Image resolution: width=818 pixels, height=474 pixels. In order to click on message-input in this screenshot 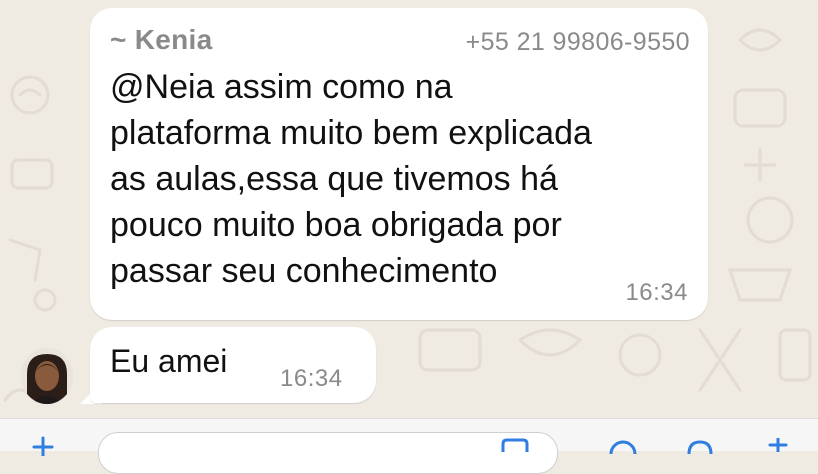, I will do `click(328, 453)`.